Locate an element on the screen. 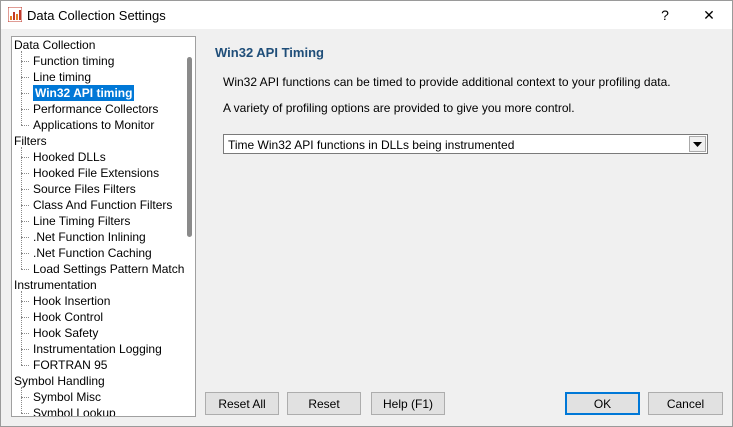  tree-item: .Net Function Inlining is located at coordinates (89, 237).